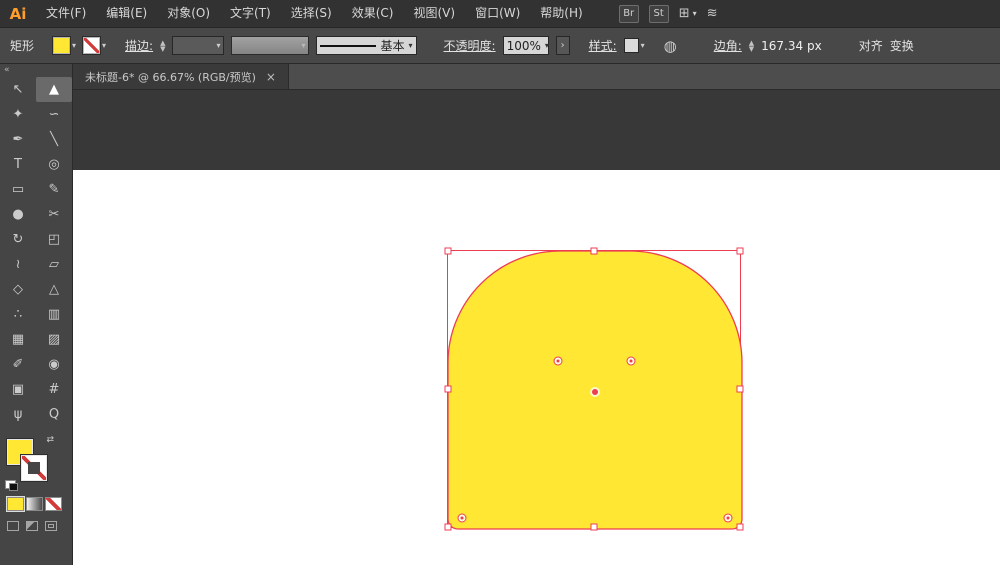 The image size is (1000, 565). Describe the element at coordinates (18, 239) in the screenshot. I see `rotate-tool: ↻` at that location.